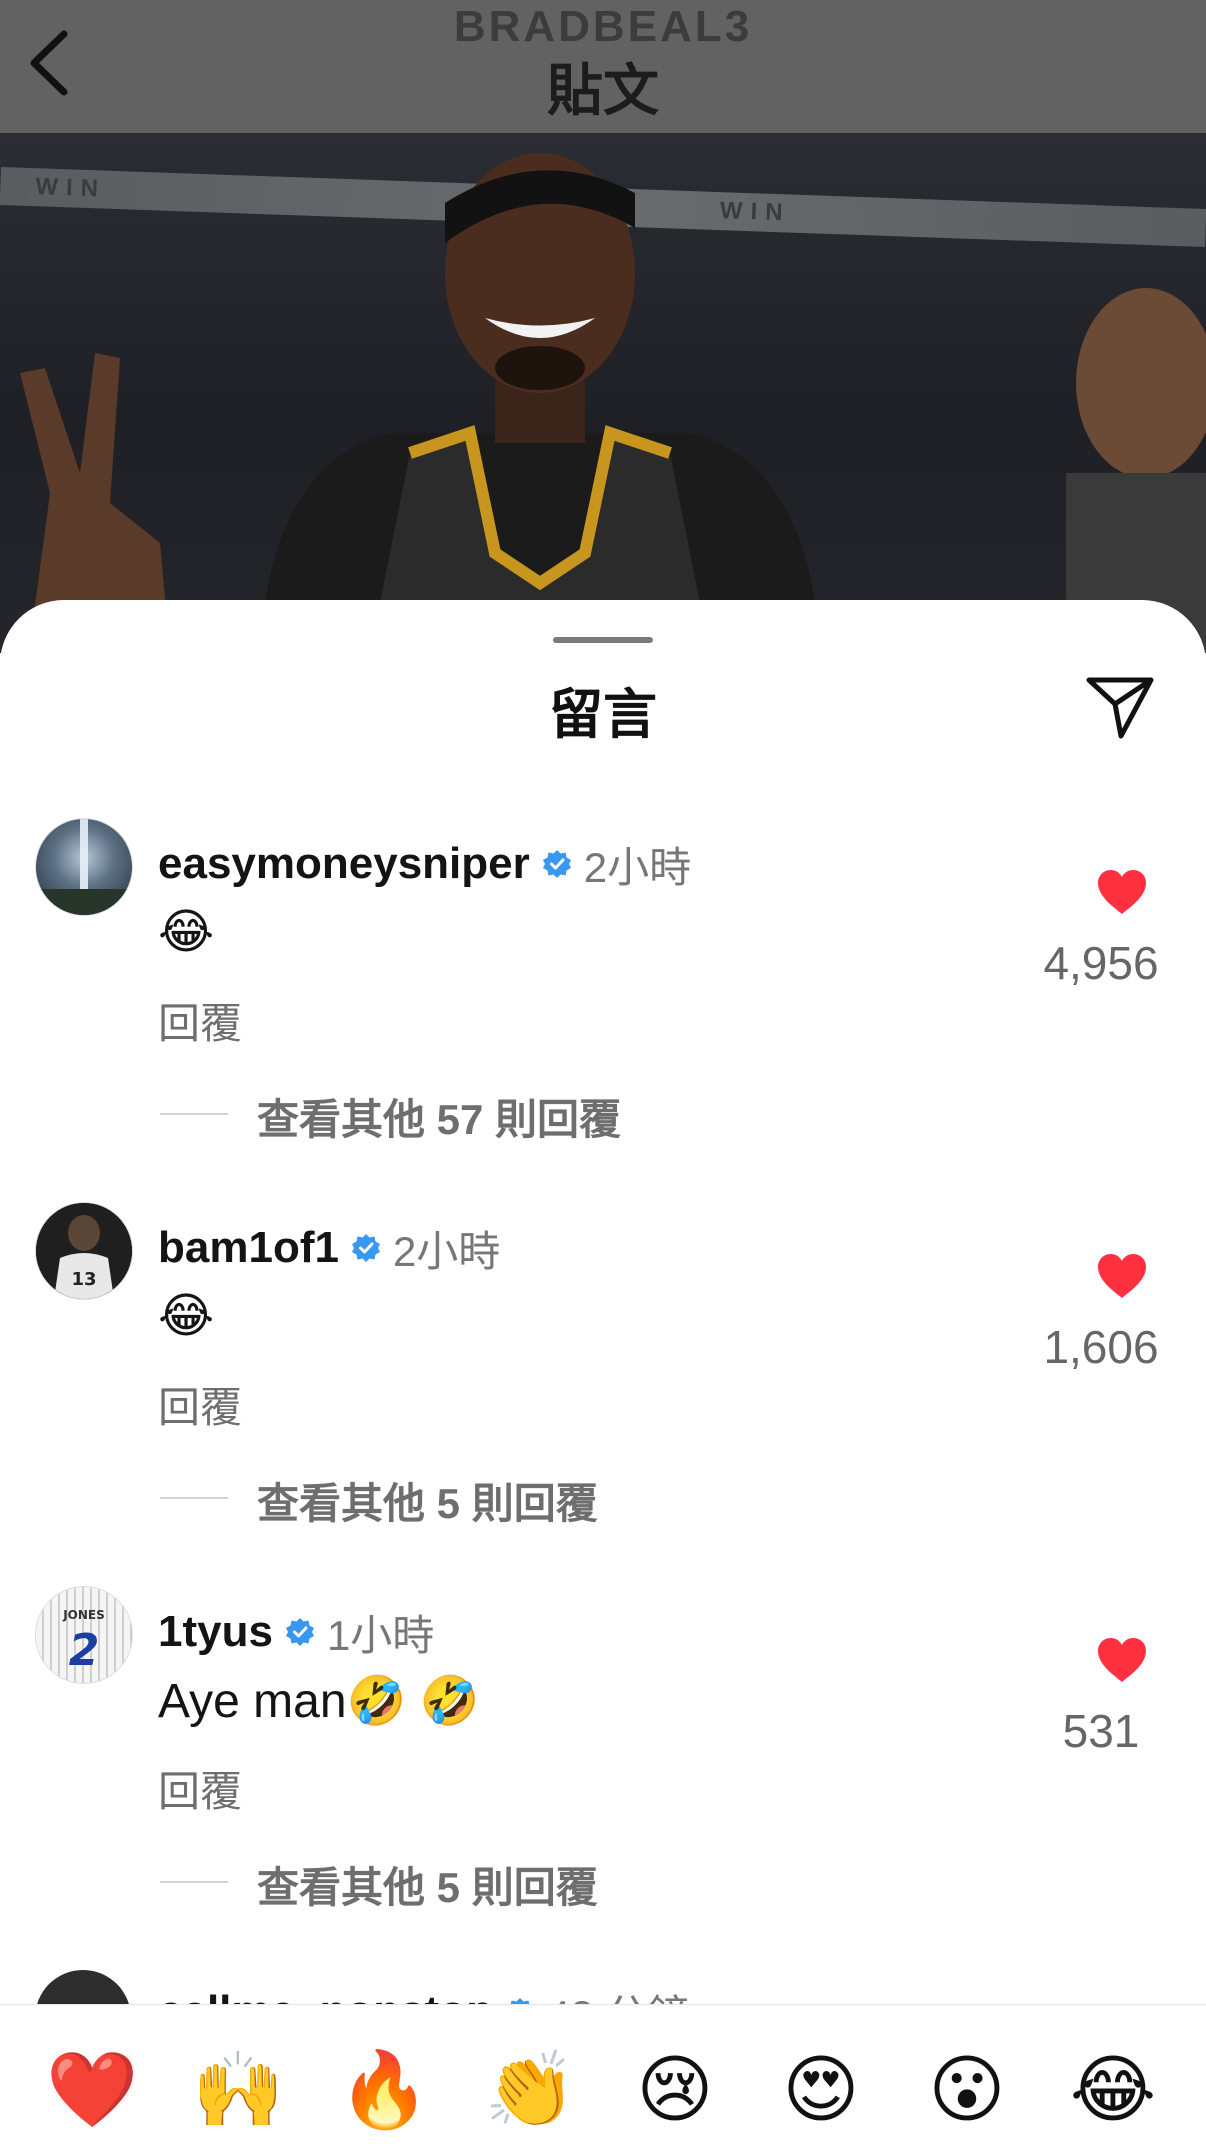  What do you see at coordinates (603, 715) in the screenshot?
I see `sheet-title: 留言` at bounding box center [603, 715].